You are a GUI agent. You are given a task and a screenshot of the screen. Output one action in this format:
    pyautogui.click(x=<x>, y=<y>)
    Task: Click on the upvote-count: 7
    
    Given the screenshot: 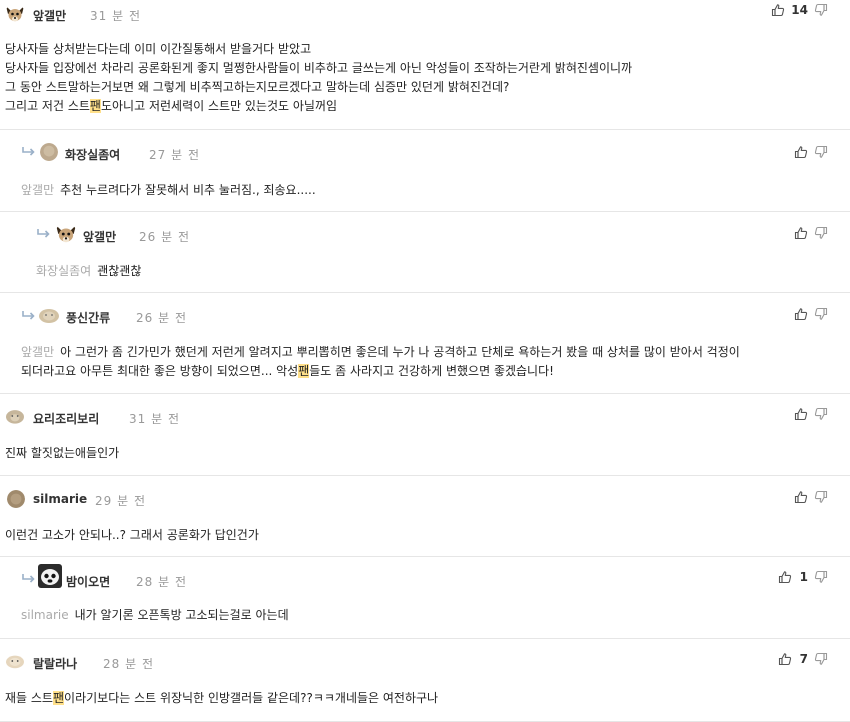 What is the action you would take?
    pyautogui.click(x=803, y=659)
    